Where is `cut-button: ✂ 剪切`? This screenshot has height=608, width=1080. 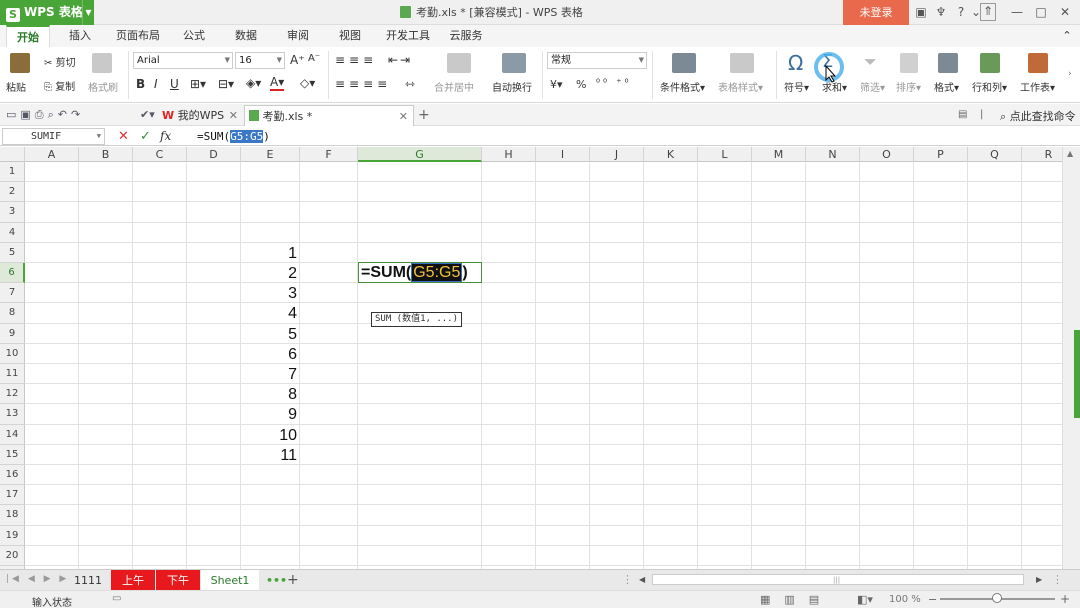
cut-button: ✂ 剪切 is located at coordinates (60, 61).